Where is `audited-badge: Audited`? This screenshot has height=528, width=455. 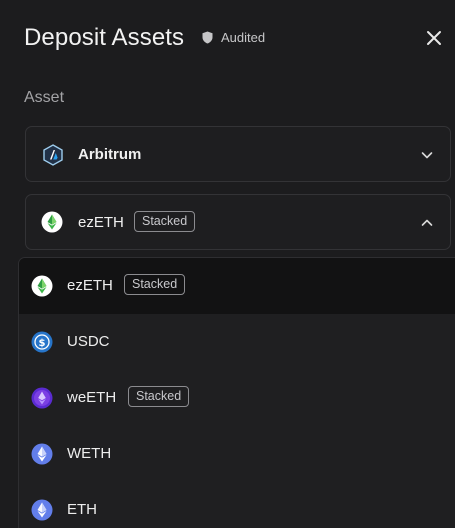 audited-badge: Audited is located at coordinates (233, 37).